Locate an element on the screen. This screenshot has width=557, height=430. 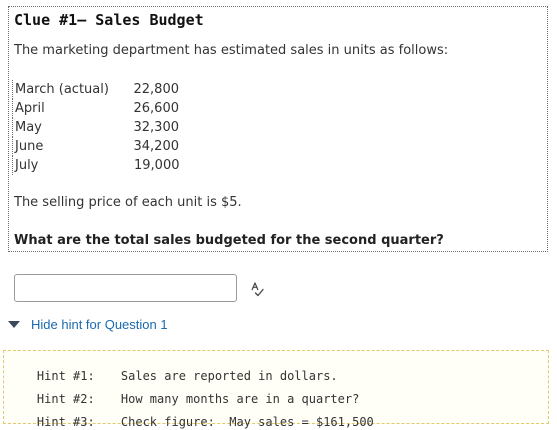
hide-hint-toggle: Hide hint for Question 1 is located at coordinates (88, 324).